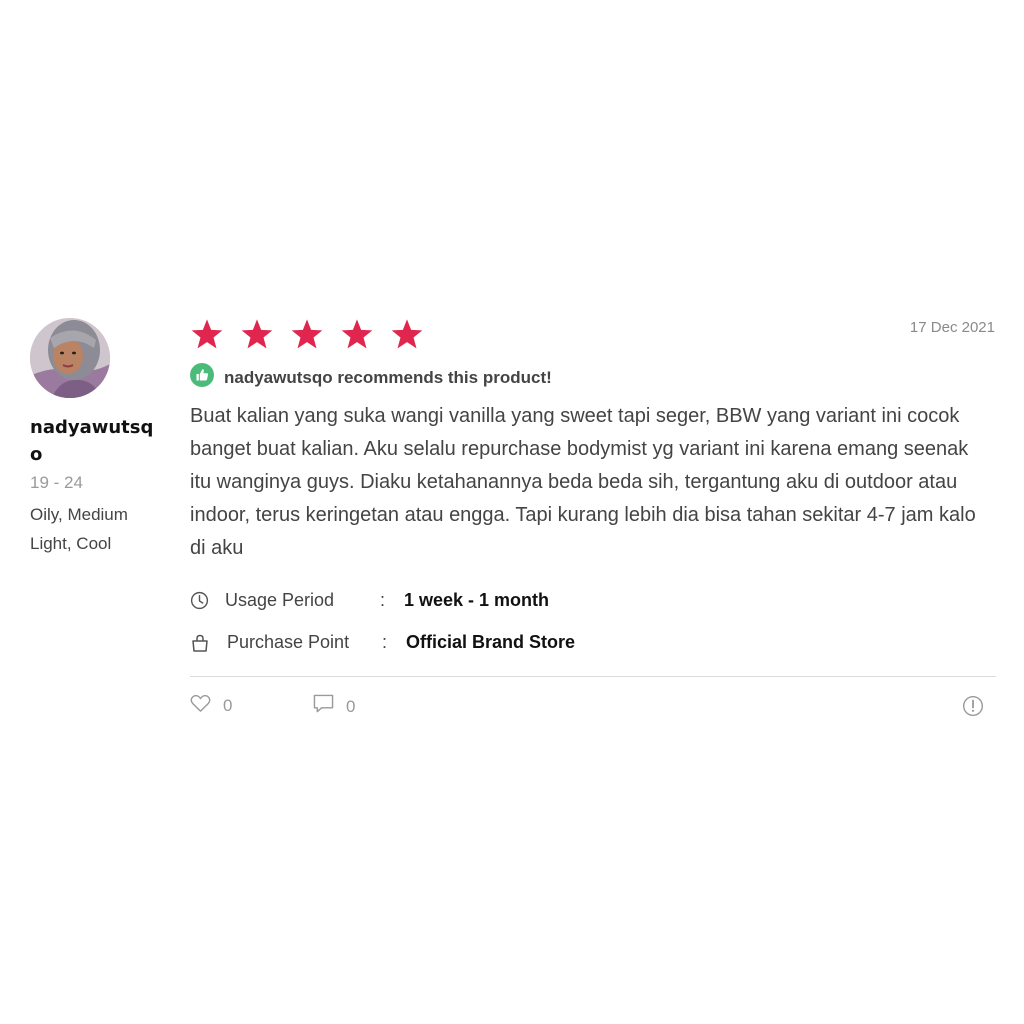 The width and height of the screenshot is (1024, 1024). I want to click on like-button: 0, so click(211, 706).